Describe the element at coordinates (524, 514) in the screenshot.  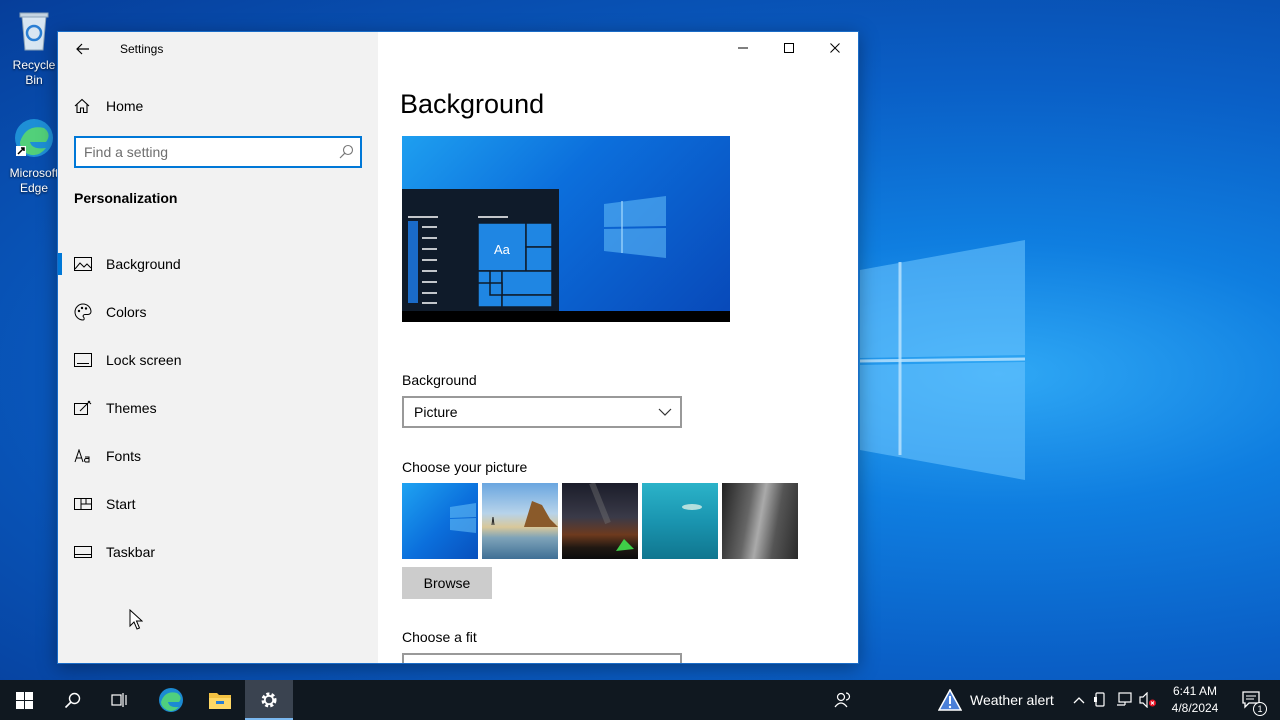
I see `thumbnail-beach-rocks` at that location.